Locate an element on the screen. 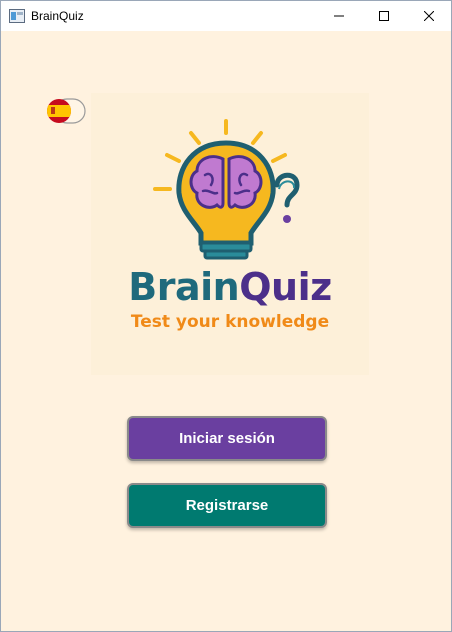 This screenshot has height=632, width=452. minimize-icon is located at coordinates (338, 16).